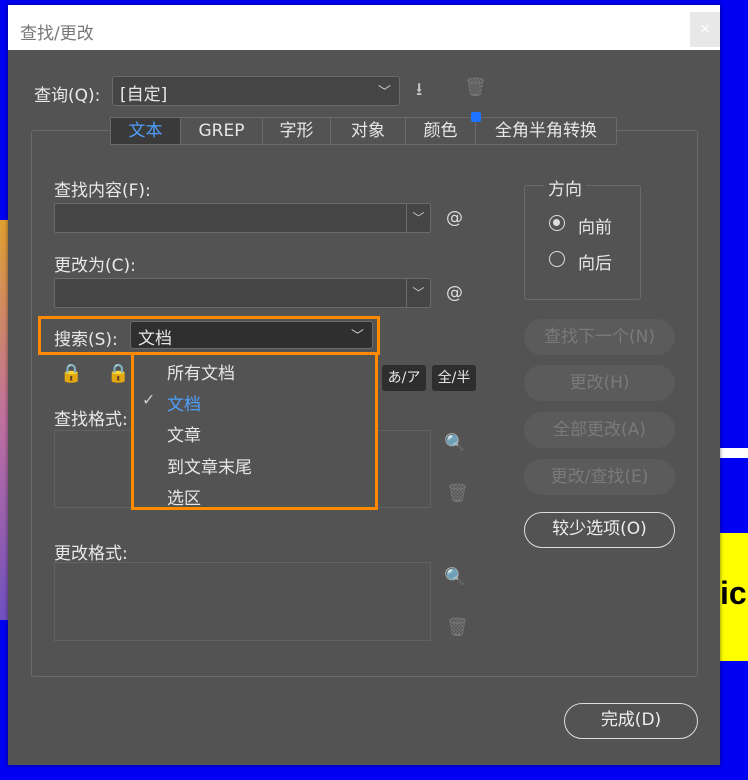 The width and height of the screenshot is (748, 780). What do you see at coordinates (599, 477) in the screenshot?
I see `change-find-button: 更改/查找(E)` at bounding box center [599, 477].